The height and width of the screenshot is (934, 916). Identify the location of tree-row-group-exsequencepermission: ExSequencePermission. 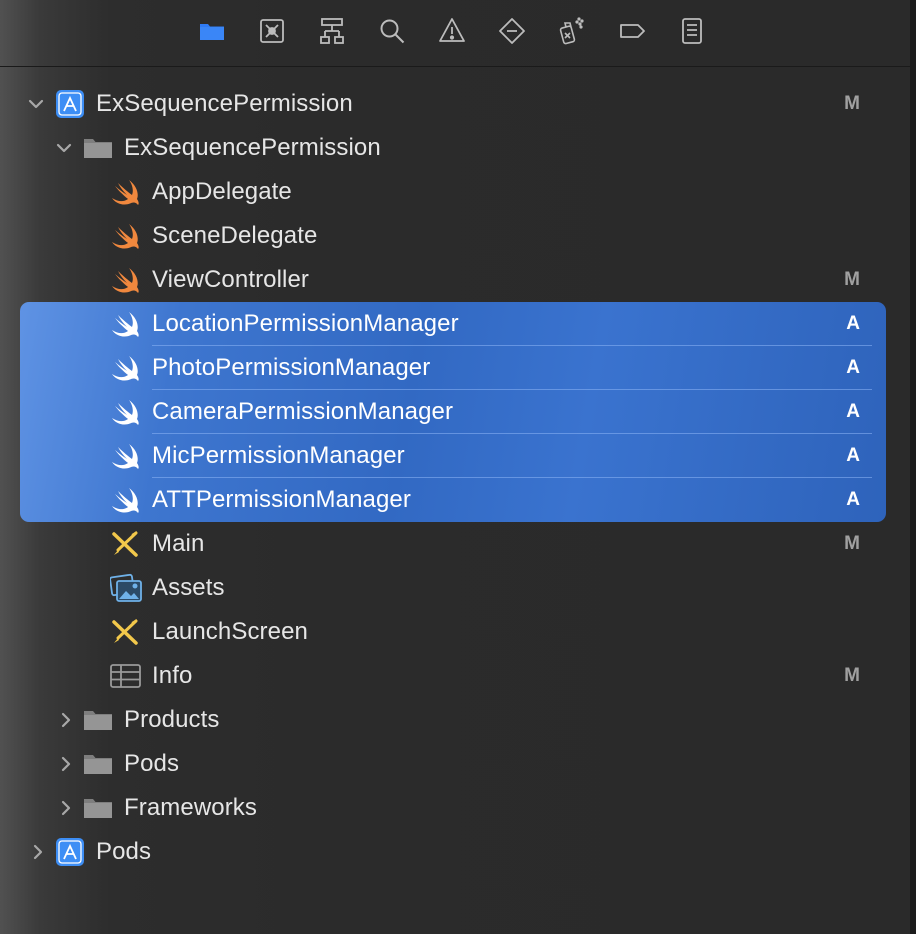
(455, 148).